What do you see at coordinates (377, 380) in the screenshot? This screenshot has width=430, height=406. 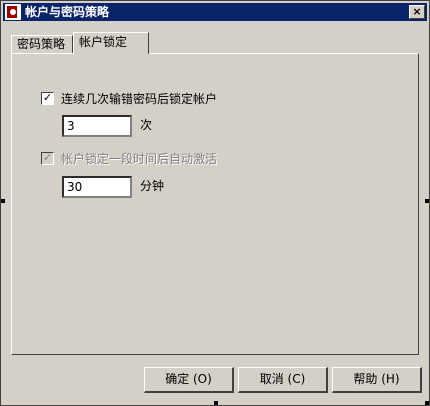 I see `help-button: 帮助 (H)` at bounding box center [377, 380].